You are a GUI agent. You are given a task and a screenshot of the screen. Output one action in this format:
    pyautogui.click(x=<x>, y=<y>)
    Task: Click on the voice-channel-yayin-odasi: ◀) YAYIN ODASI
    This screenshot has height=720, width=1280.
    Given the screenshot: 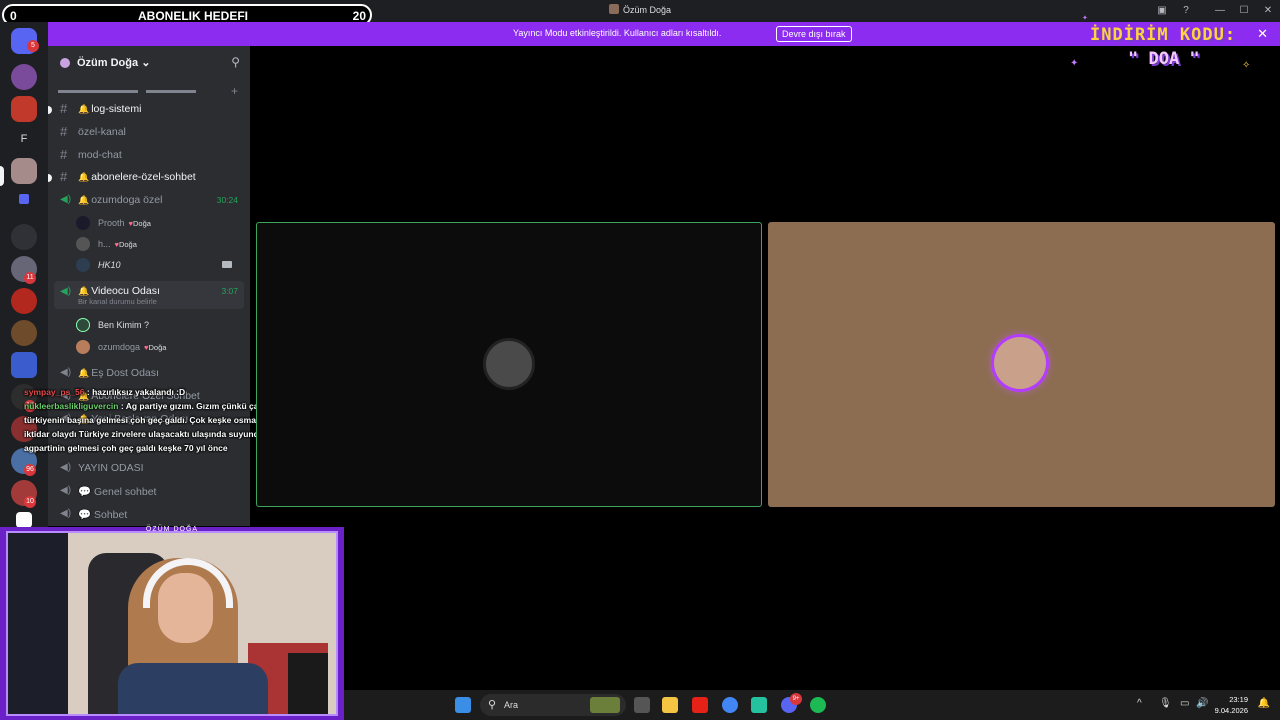 What is the action you would take?
    pyautogui.click(x=149, y=468)
    